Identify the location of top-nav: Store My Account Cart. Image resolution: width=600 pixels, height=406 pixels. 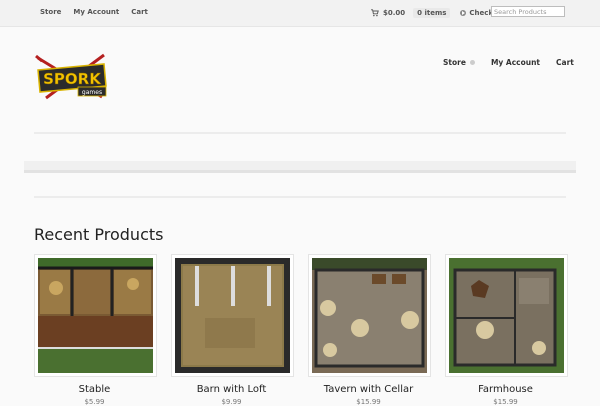
(94, 12).